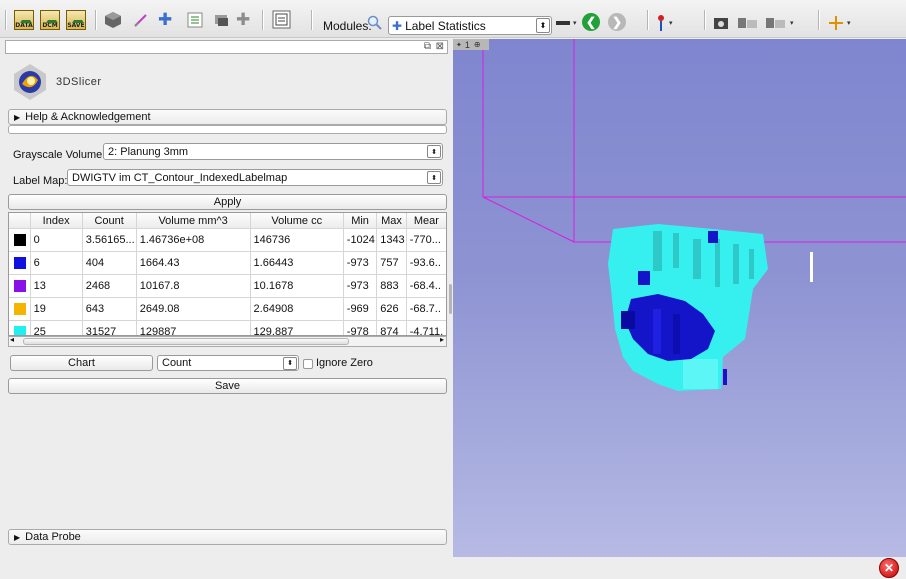 Image resolution: width=906 pixels, height=579 pixels. What do you see at coordinates (748, 23) in the screenshot?
I see `layout-button` at bounding box center [748, 23].